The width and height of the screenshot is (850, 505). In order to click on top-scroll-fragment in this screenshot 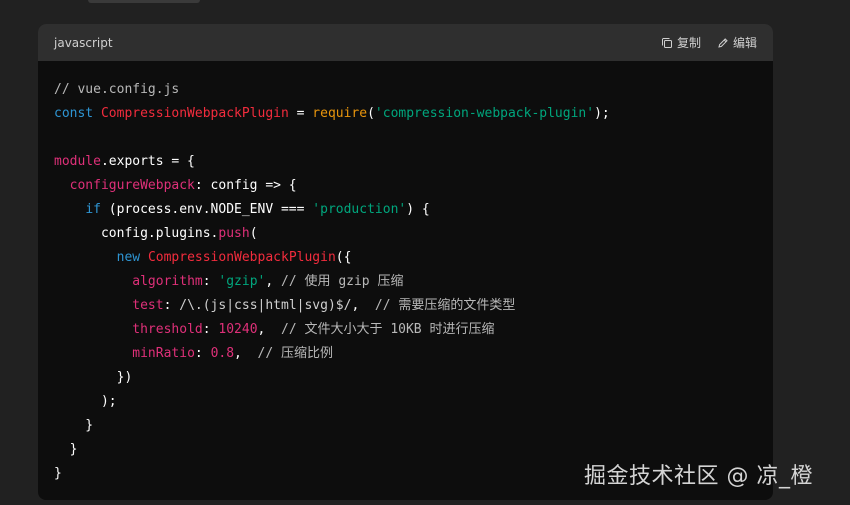, I will do `click(144, 1)`.